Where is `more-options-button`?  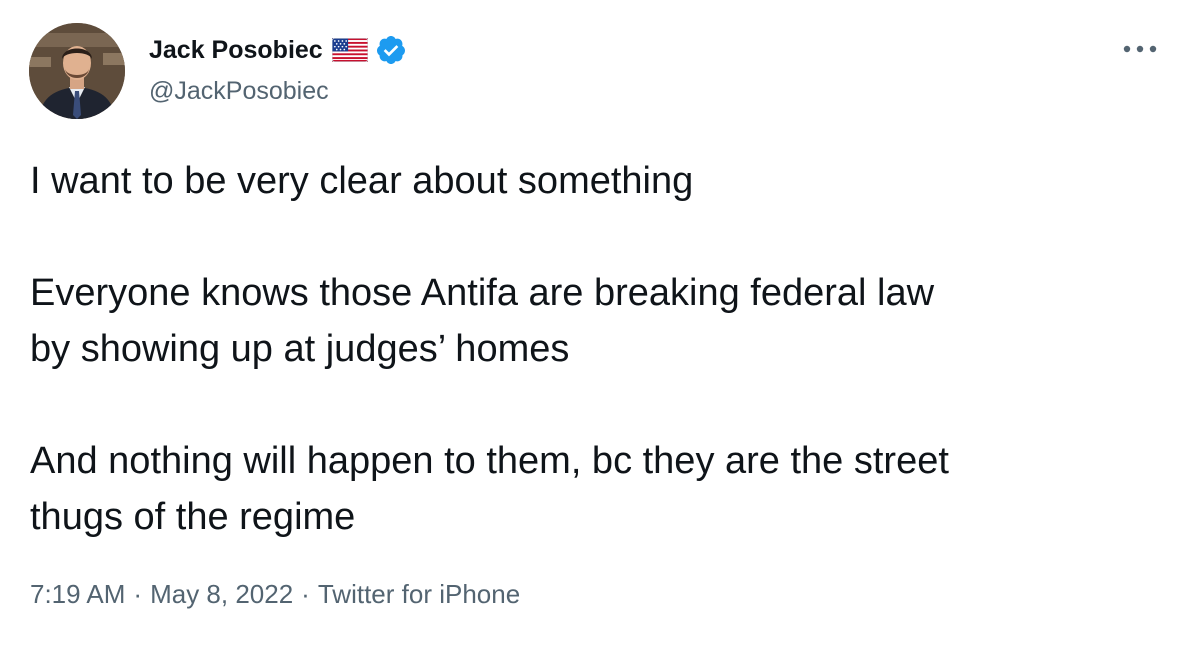
more-options-button is located at coordinates (1140, 49).